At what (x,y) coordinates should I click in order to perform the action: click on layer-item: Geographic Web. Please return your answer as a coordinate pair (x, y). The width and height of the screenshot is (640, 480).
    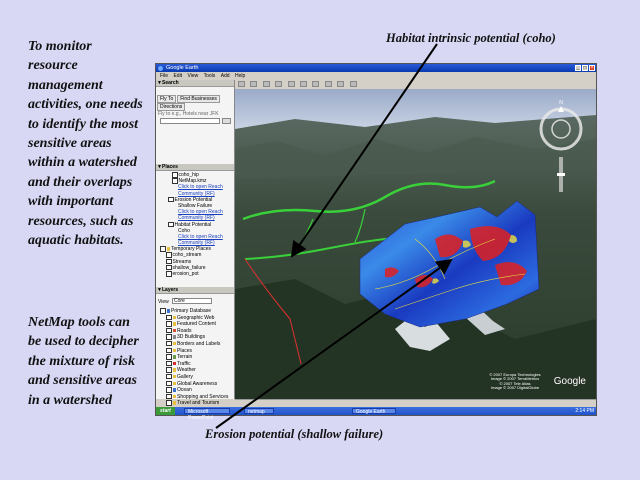
    Looking at the image, I should click on (195, 318).